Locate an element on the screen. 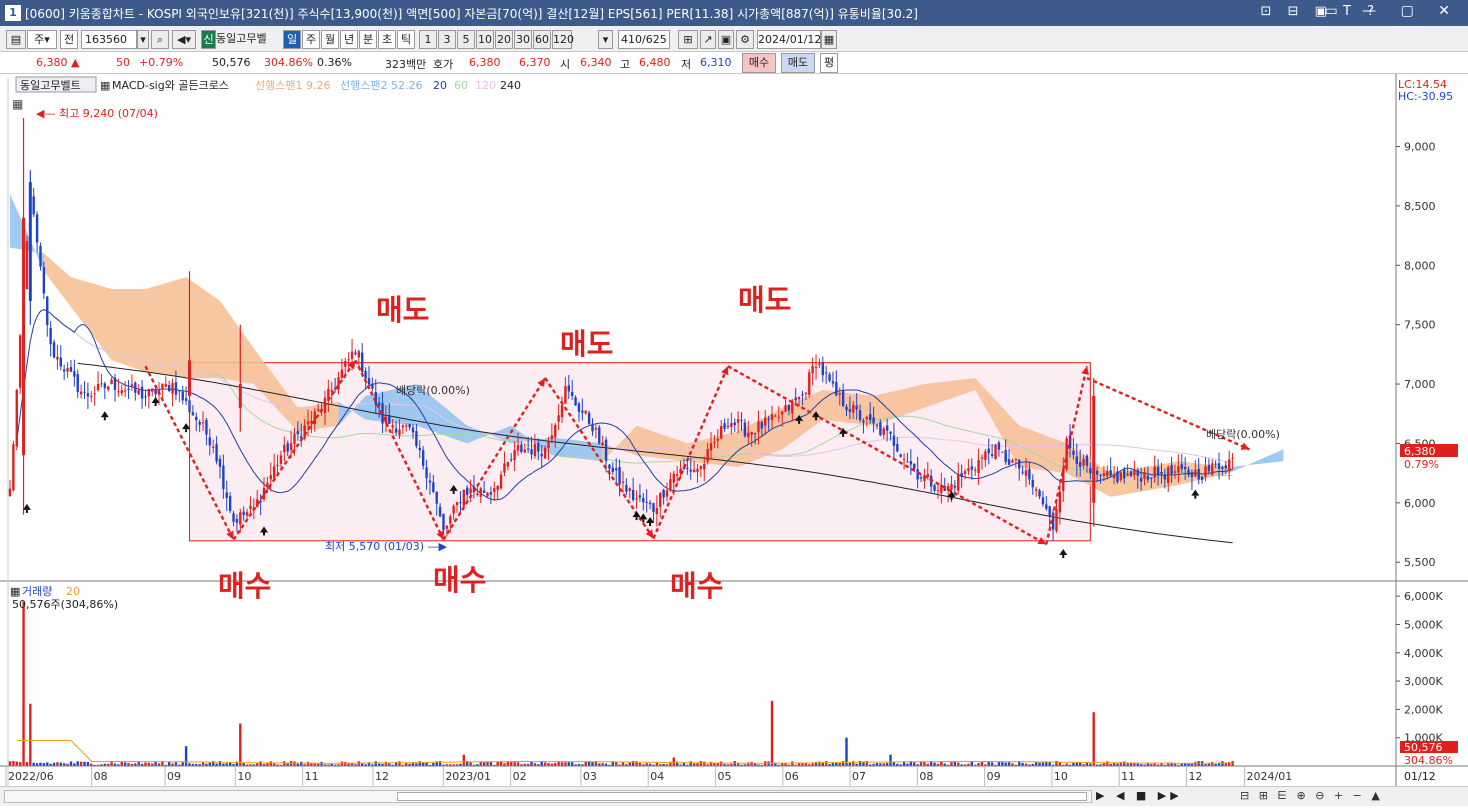  minute-tab-5: 5 is located at coordinates (466, 39).